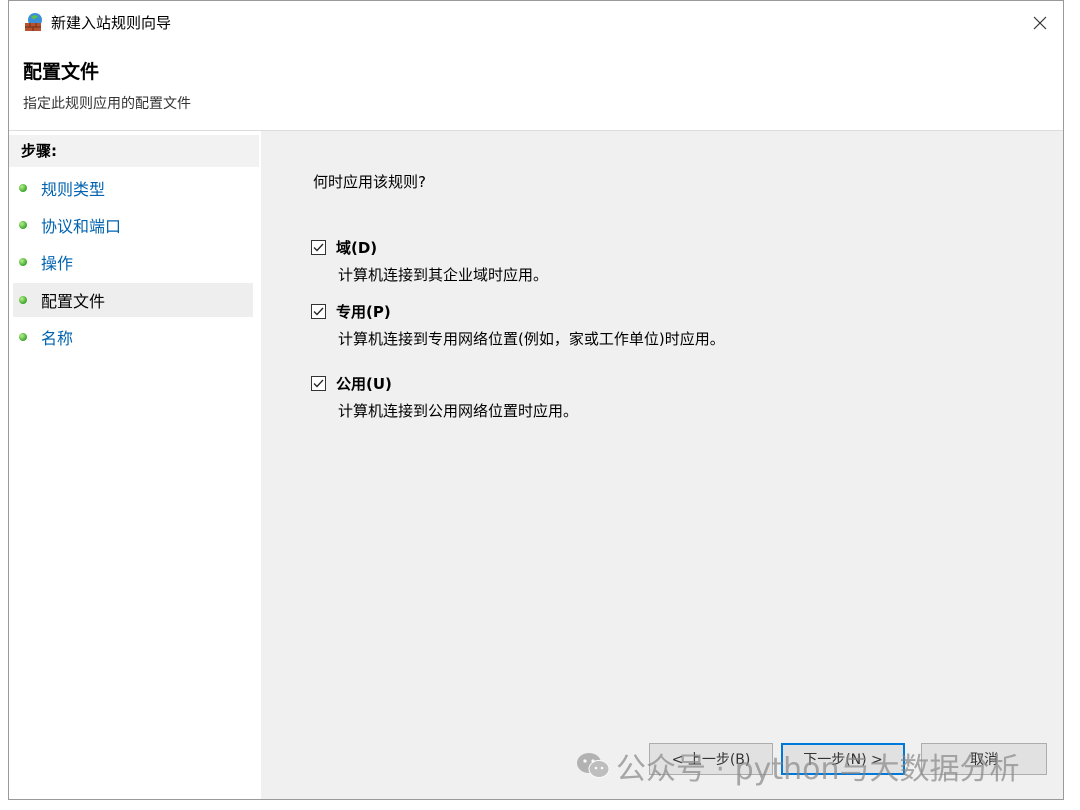 Image resolution: width=1080 pixels, height=810 pixels. I want to click on private-description: 计算机连接到专用网络位置(例如，家或工作单位)时应用。, so click(531, 339).